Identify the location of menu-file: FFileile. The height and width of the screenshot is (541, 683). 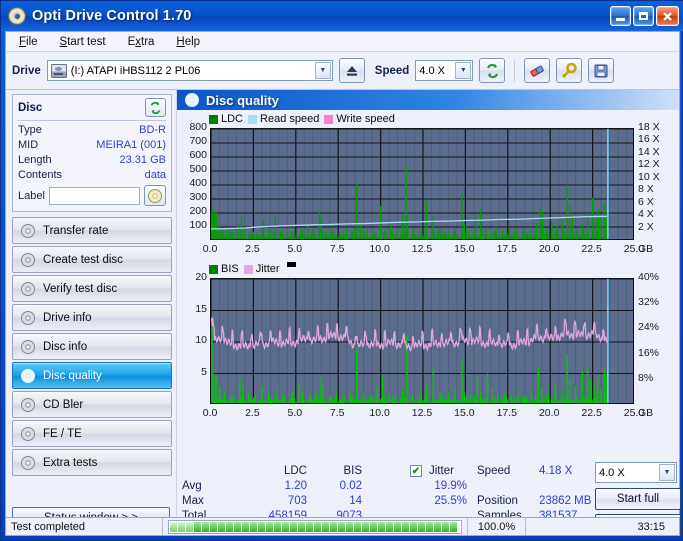
(28, 42).